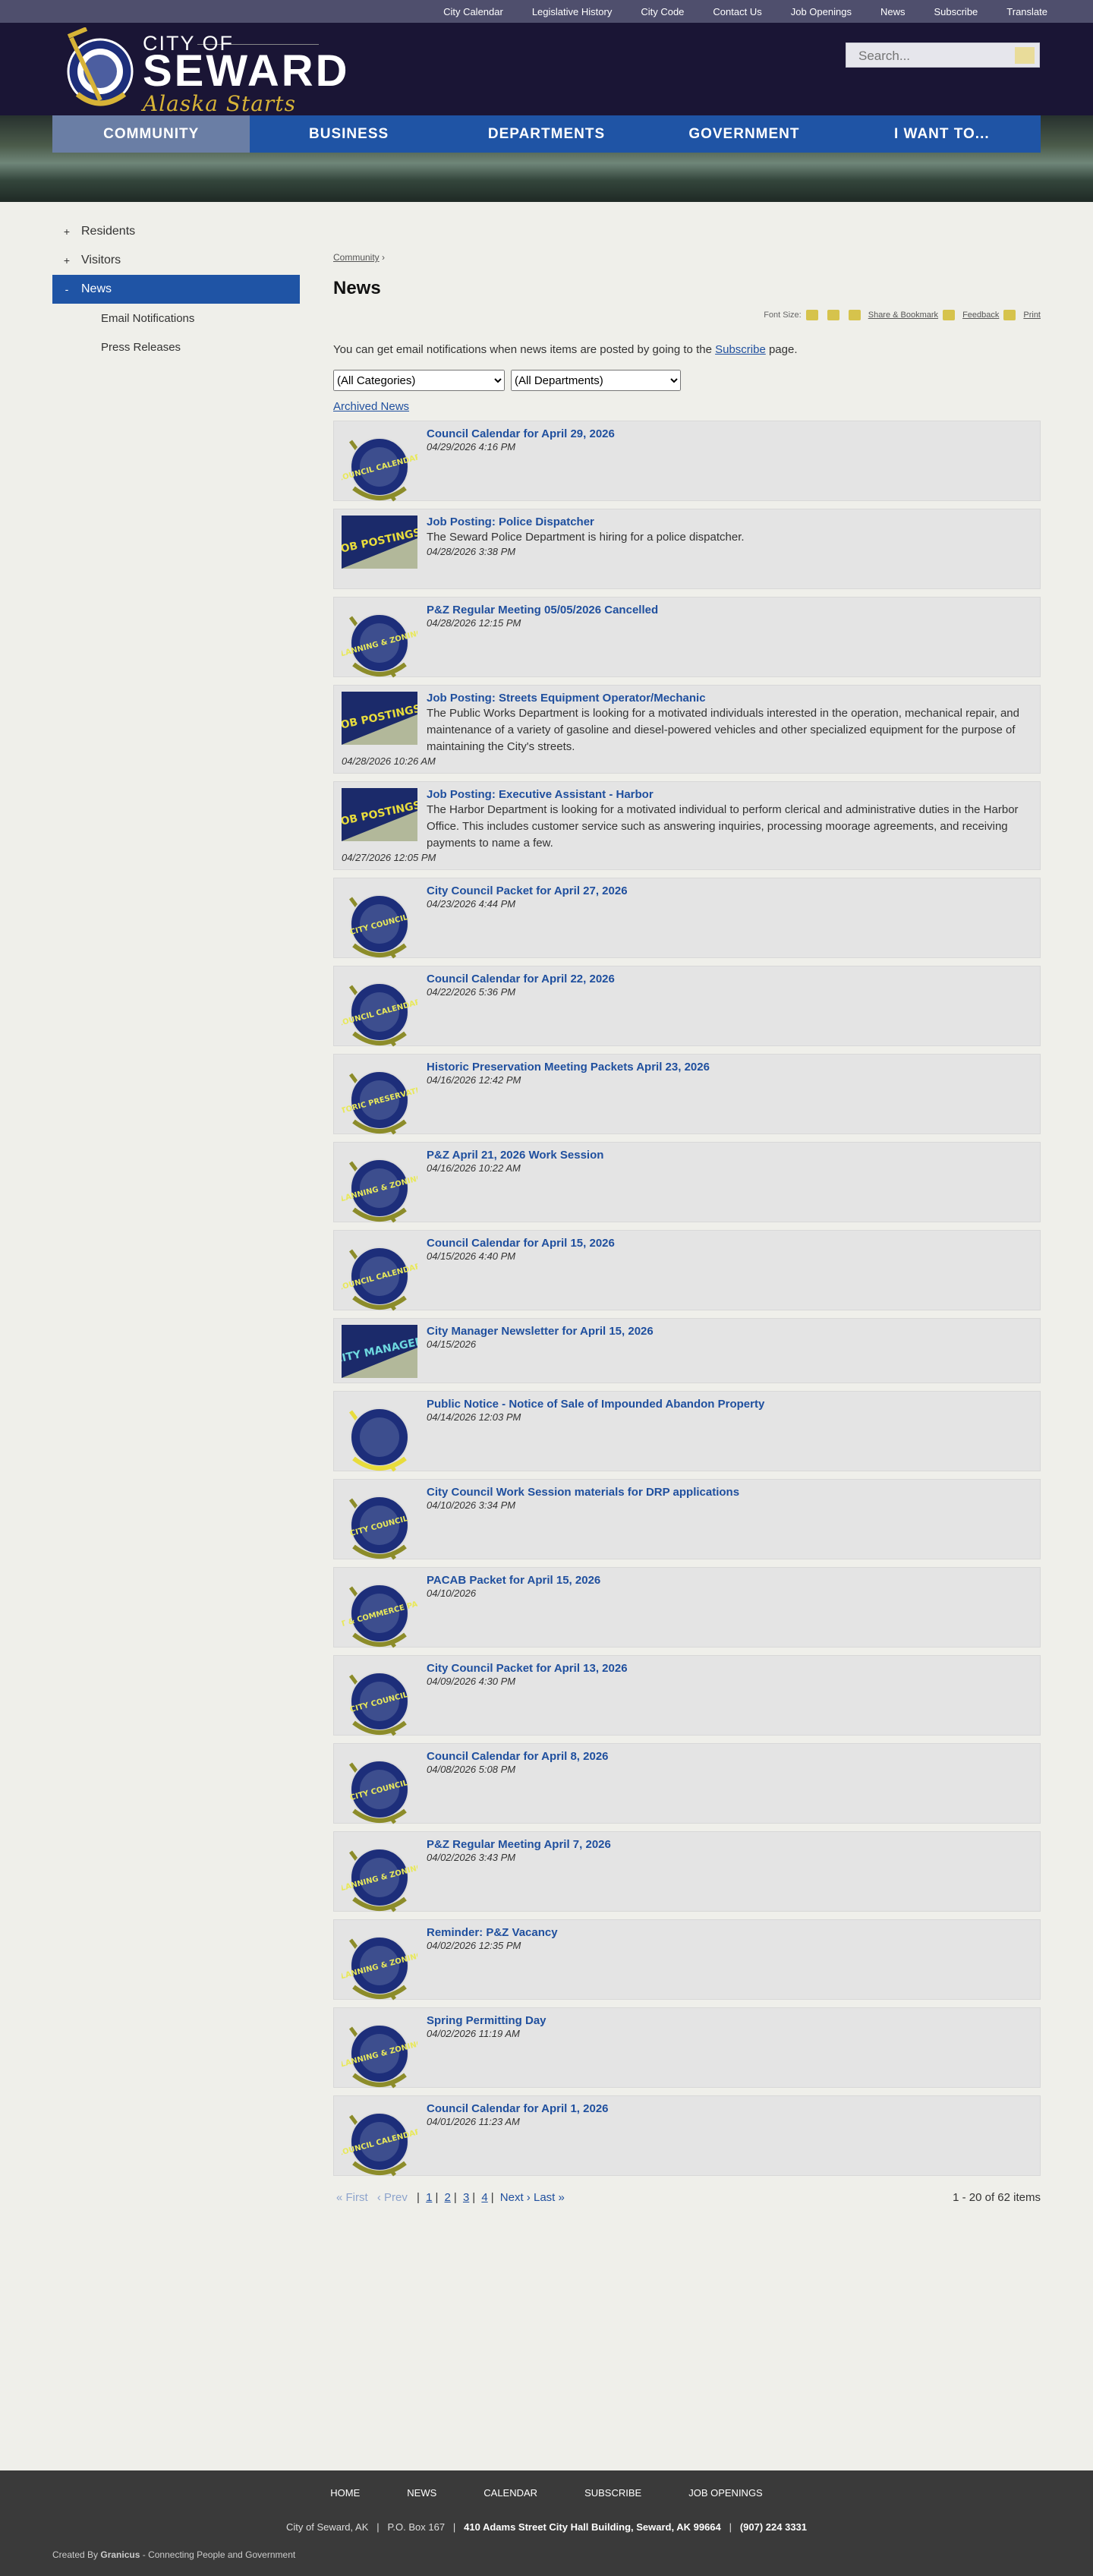 This screenshot has width=1093, height=2576. Describe the element at coordinates (981, 315) in the screenshot. I see `feedback-link: Feedback` at that location.